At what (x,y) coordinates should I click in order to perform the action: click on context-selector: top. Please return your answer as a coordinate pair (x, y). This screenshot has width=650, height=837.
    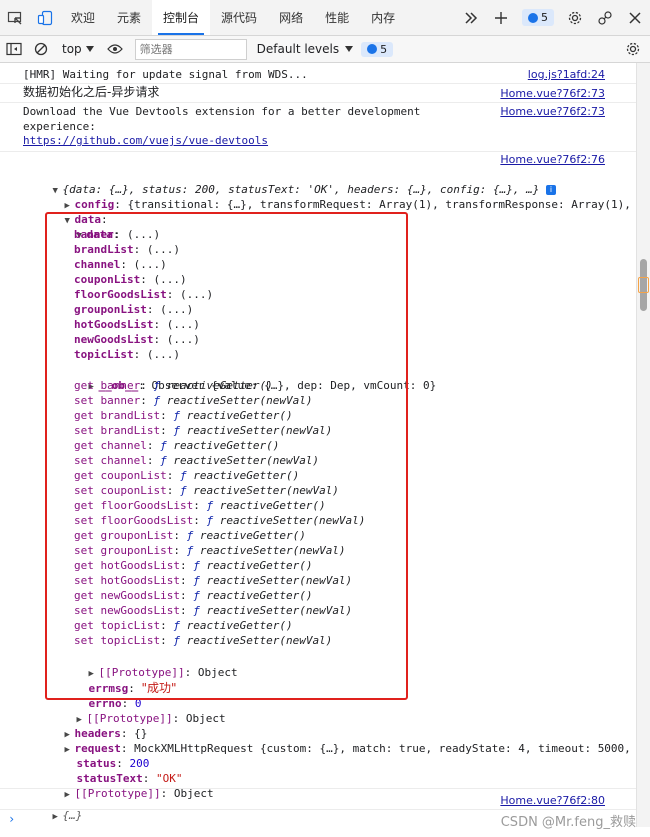
    Looking at the image, I should click on (78, 49).